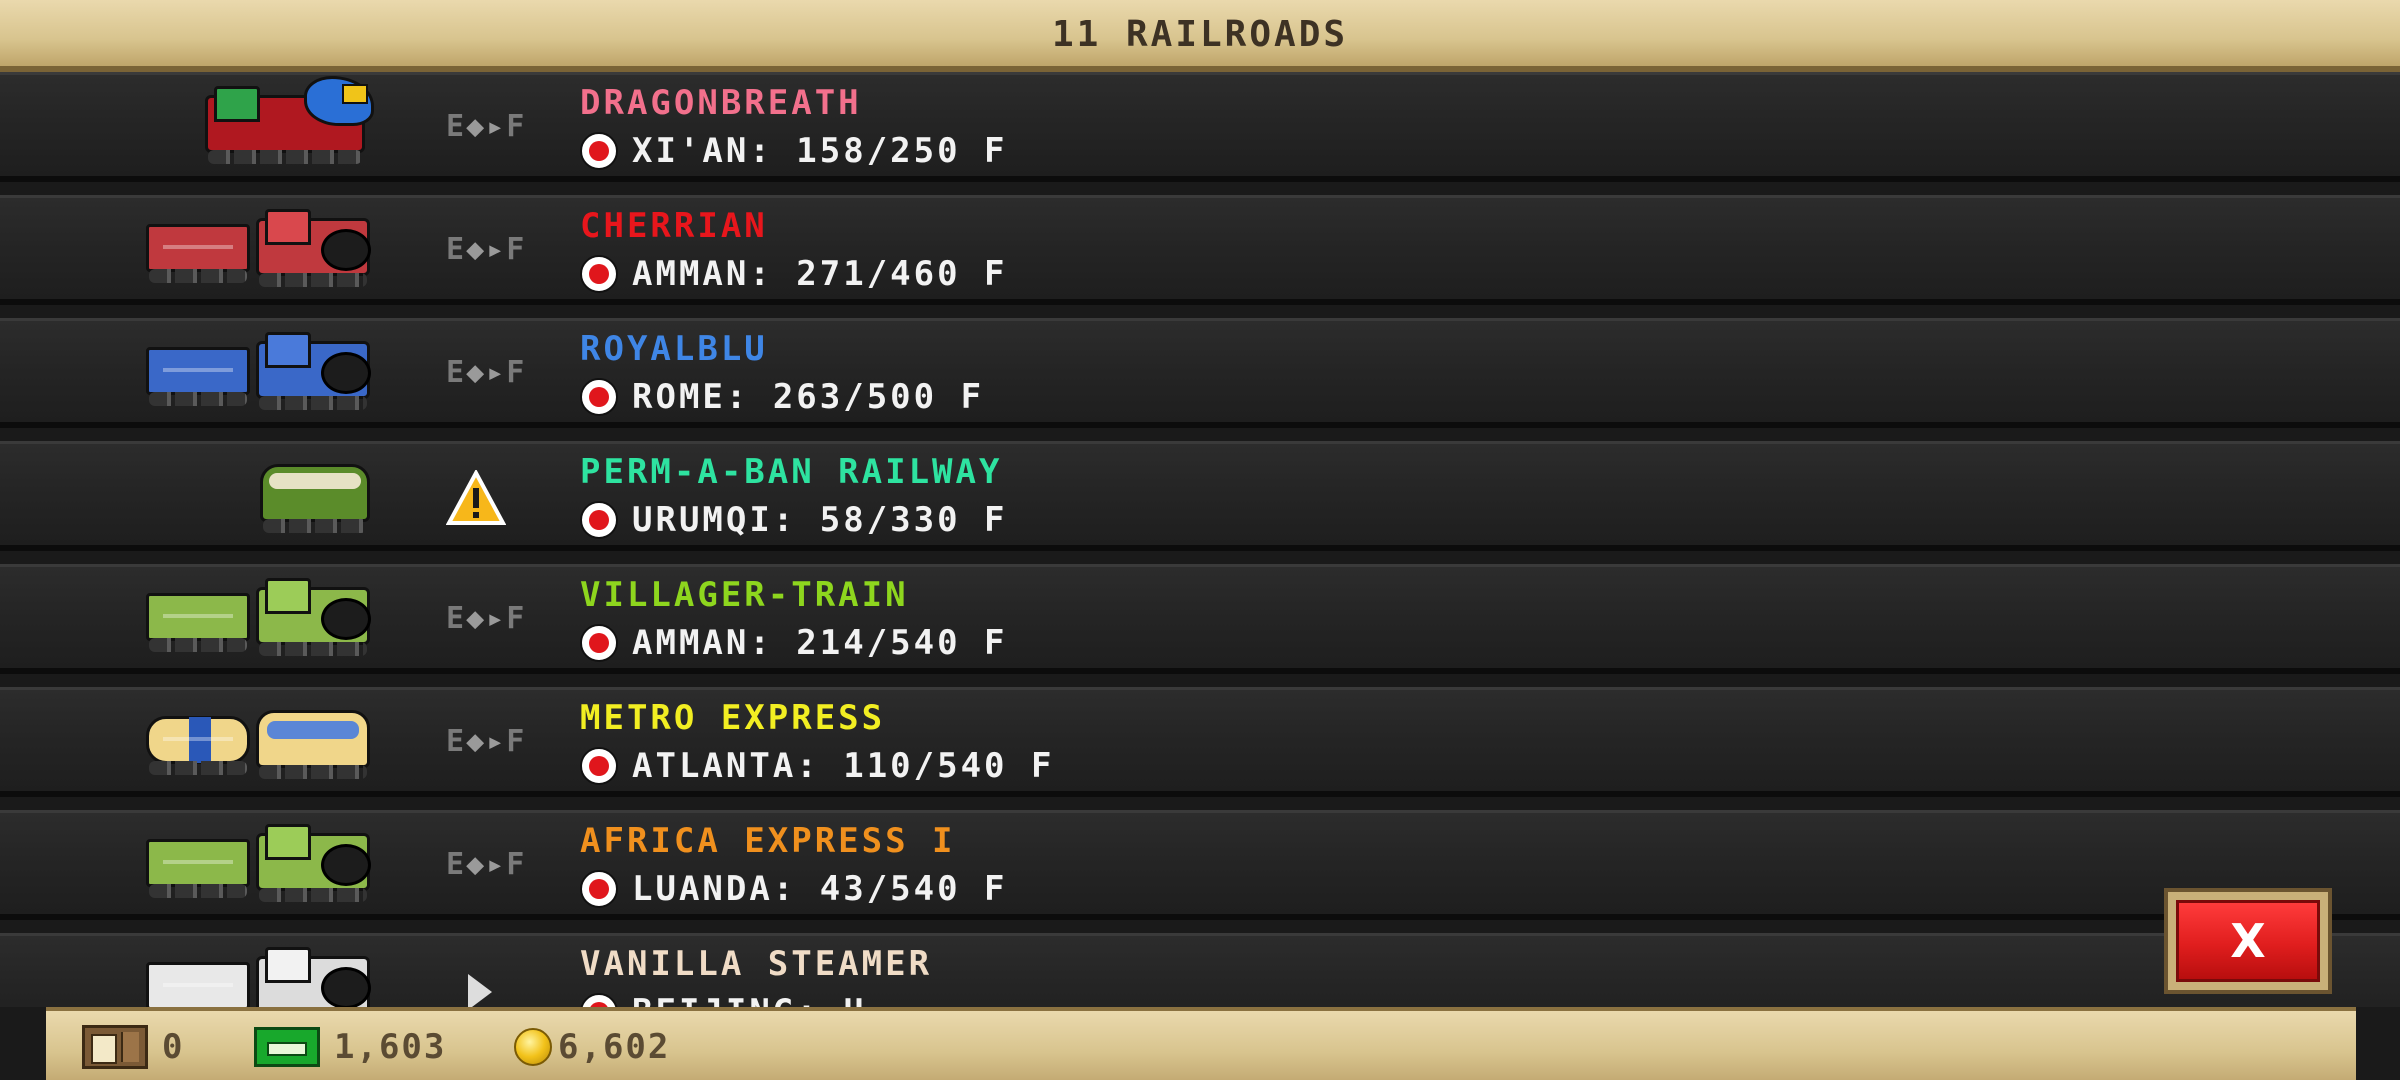  What do you see at coordinates (261, 977) in the screenshot?
I see `white-steam-train-icon` at bounding box center [261, 977].